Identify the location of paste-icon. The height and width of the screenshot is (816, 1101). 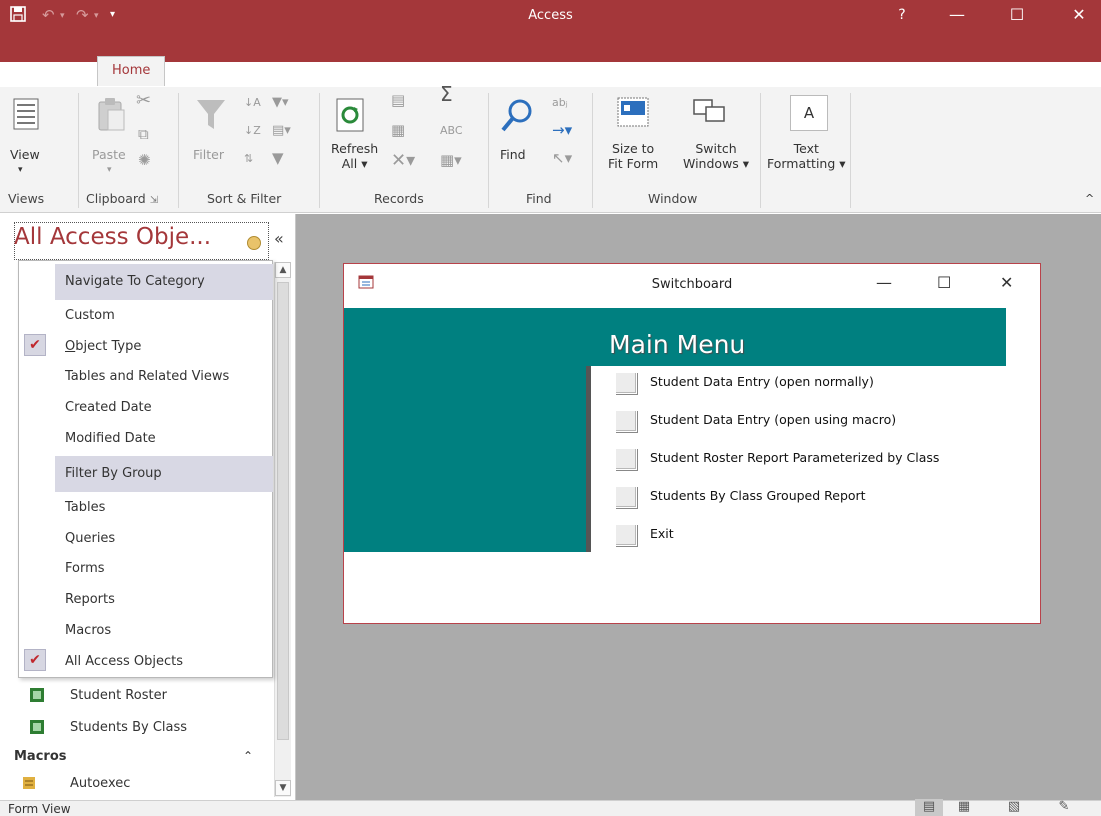
(111, 117).